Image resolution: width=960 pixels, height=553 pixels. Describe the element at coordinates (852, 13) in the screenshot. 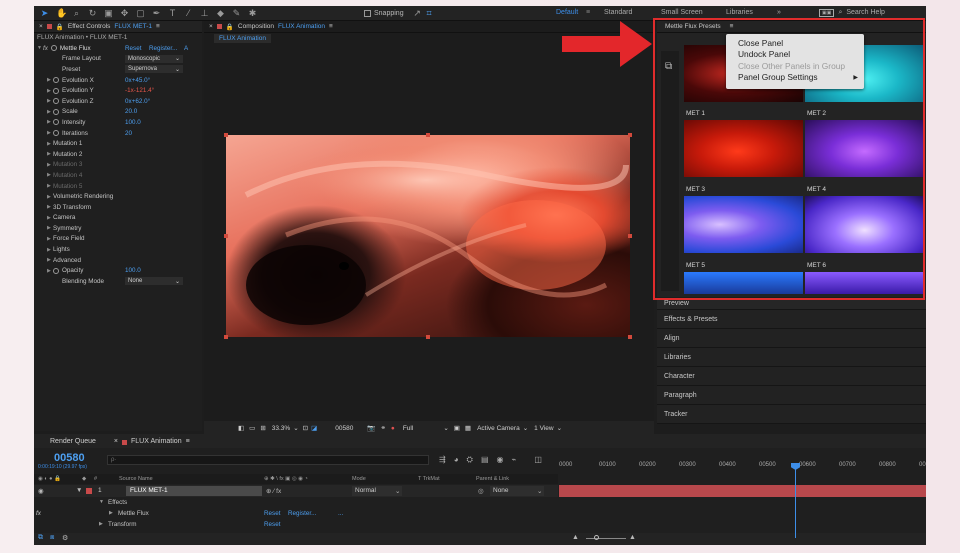

I see `search-help: ▣▣ ⌕ Search Help` at that location.